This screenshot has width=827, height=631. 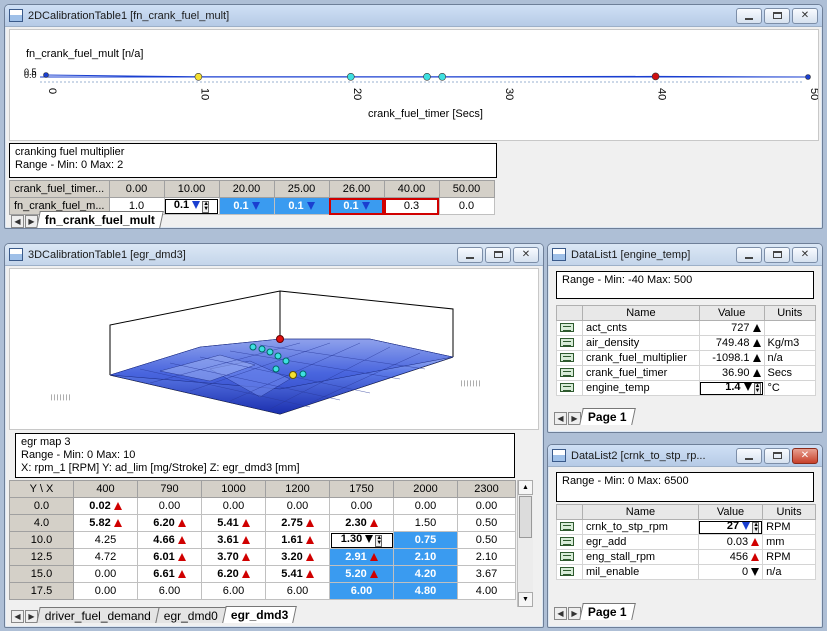 I want to click on variable-value: 456, so click(x=730, y=557).